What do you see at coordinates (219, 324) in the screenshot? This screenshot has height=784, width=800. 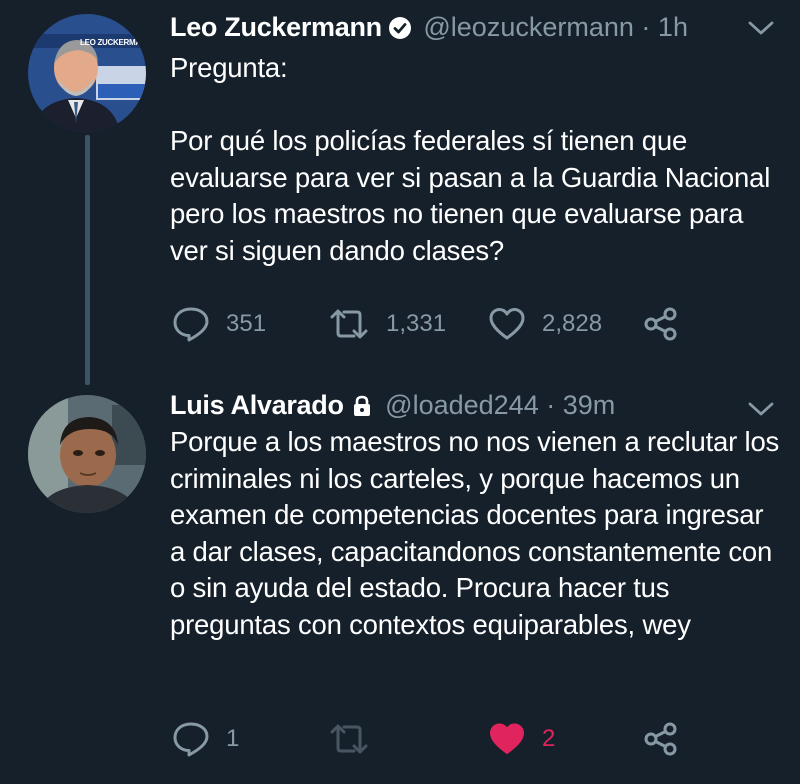 I see `reply-button: 351` at bounding box center [219, 324].